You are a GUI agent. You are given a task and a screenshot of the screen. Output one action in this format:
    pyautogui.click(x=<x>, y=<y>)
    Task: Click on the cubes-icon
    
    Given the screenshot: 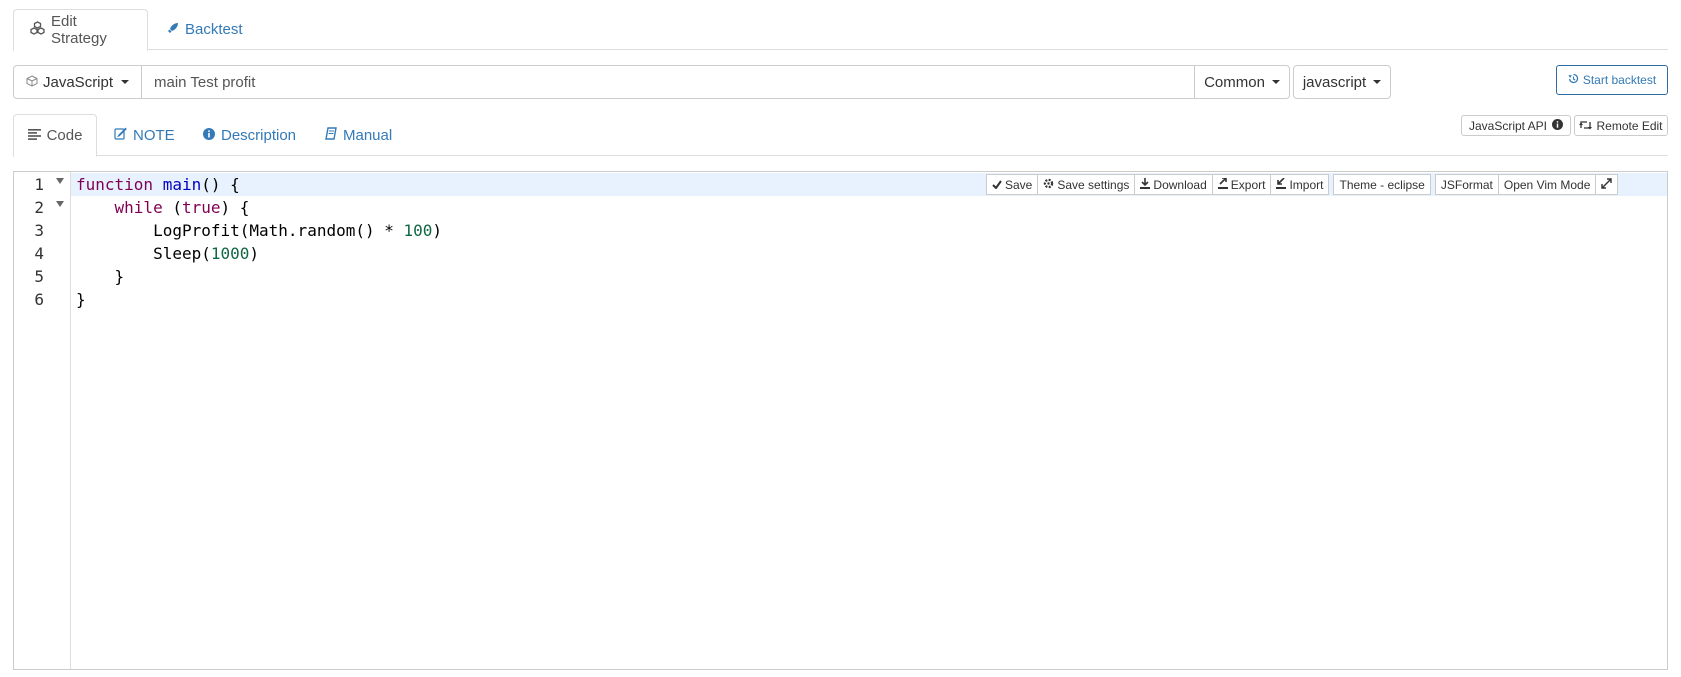 What is the action you would take?
    pyautogui.click(x=37, y=30)
    